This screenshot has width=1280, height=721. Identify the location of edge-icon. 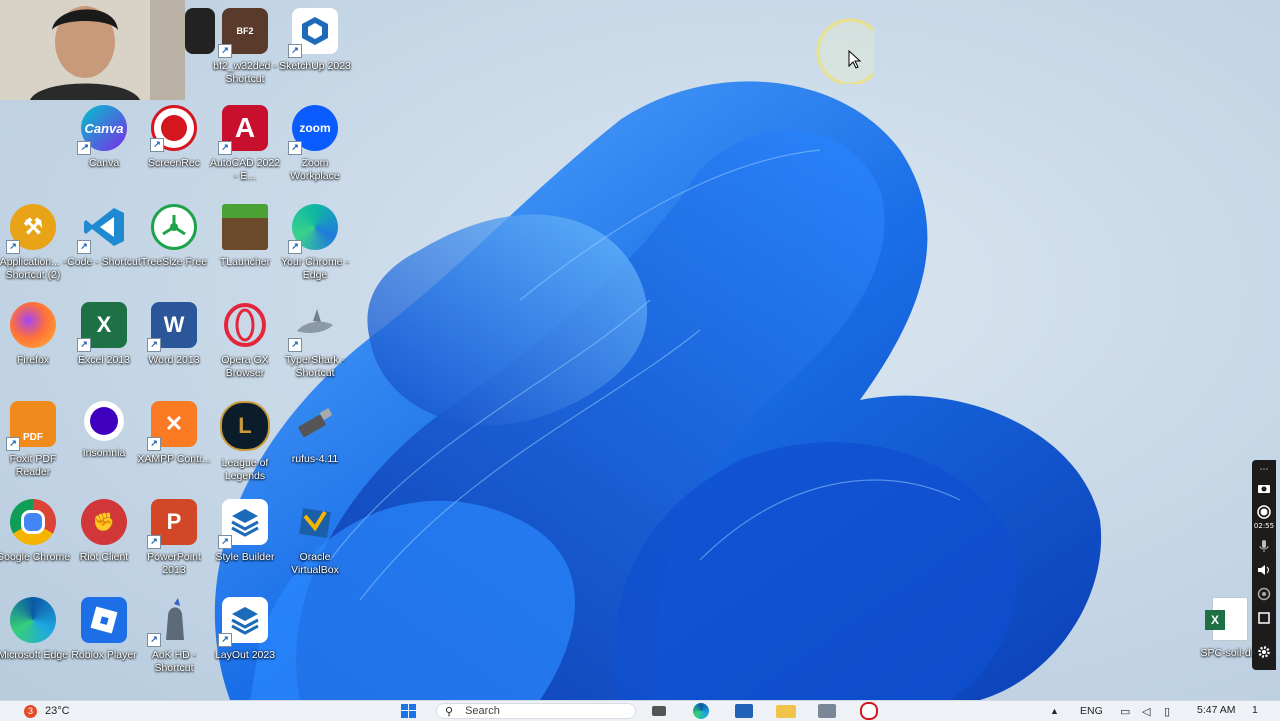
(33, 620).